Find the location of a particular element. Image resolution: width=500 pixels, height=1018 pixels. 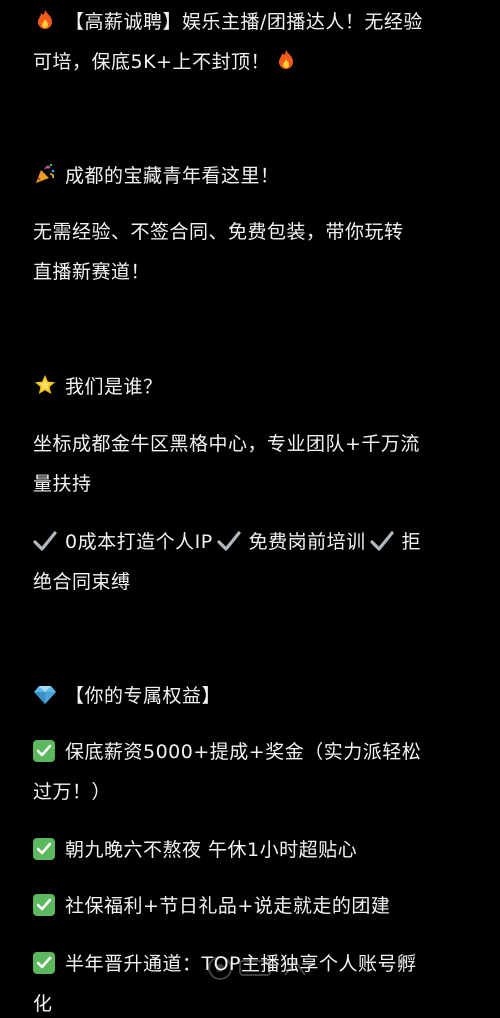

features-line-1: 0成本打造个人IP 免费岗前培训 拒 is located at coordinates (253, 542).